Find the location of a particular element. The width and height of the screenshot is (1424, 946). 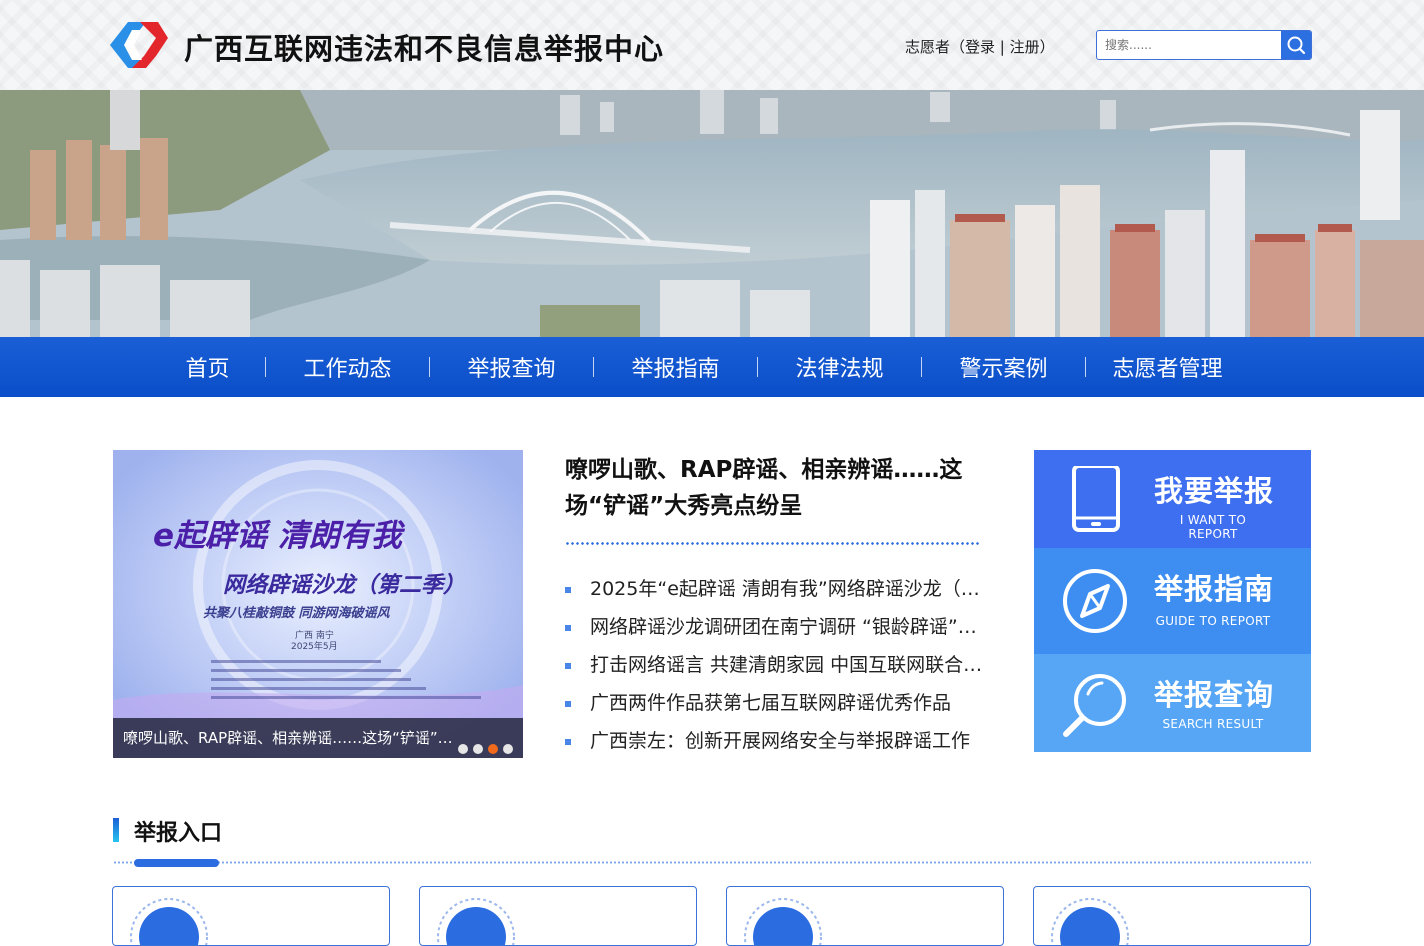

nav-items: 首页 工作动态 举报查询 举报指南 法律法规 警示案例 志愿者管理 is located at coordinates (699, 367).